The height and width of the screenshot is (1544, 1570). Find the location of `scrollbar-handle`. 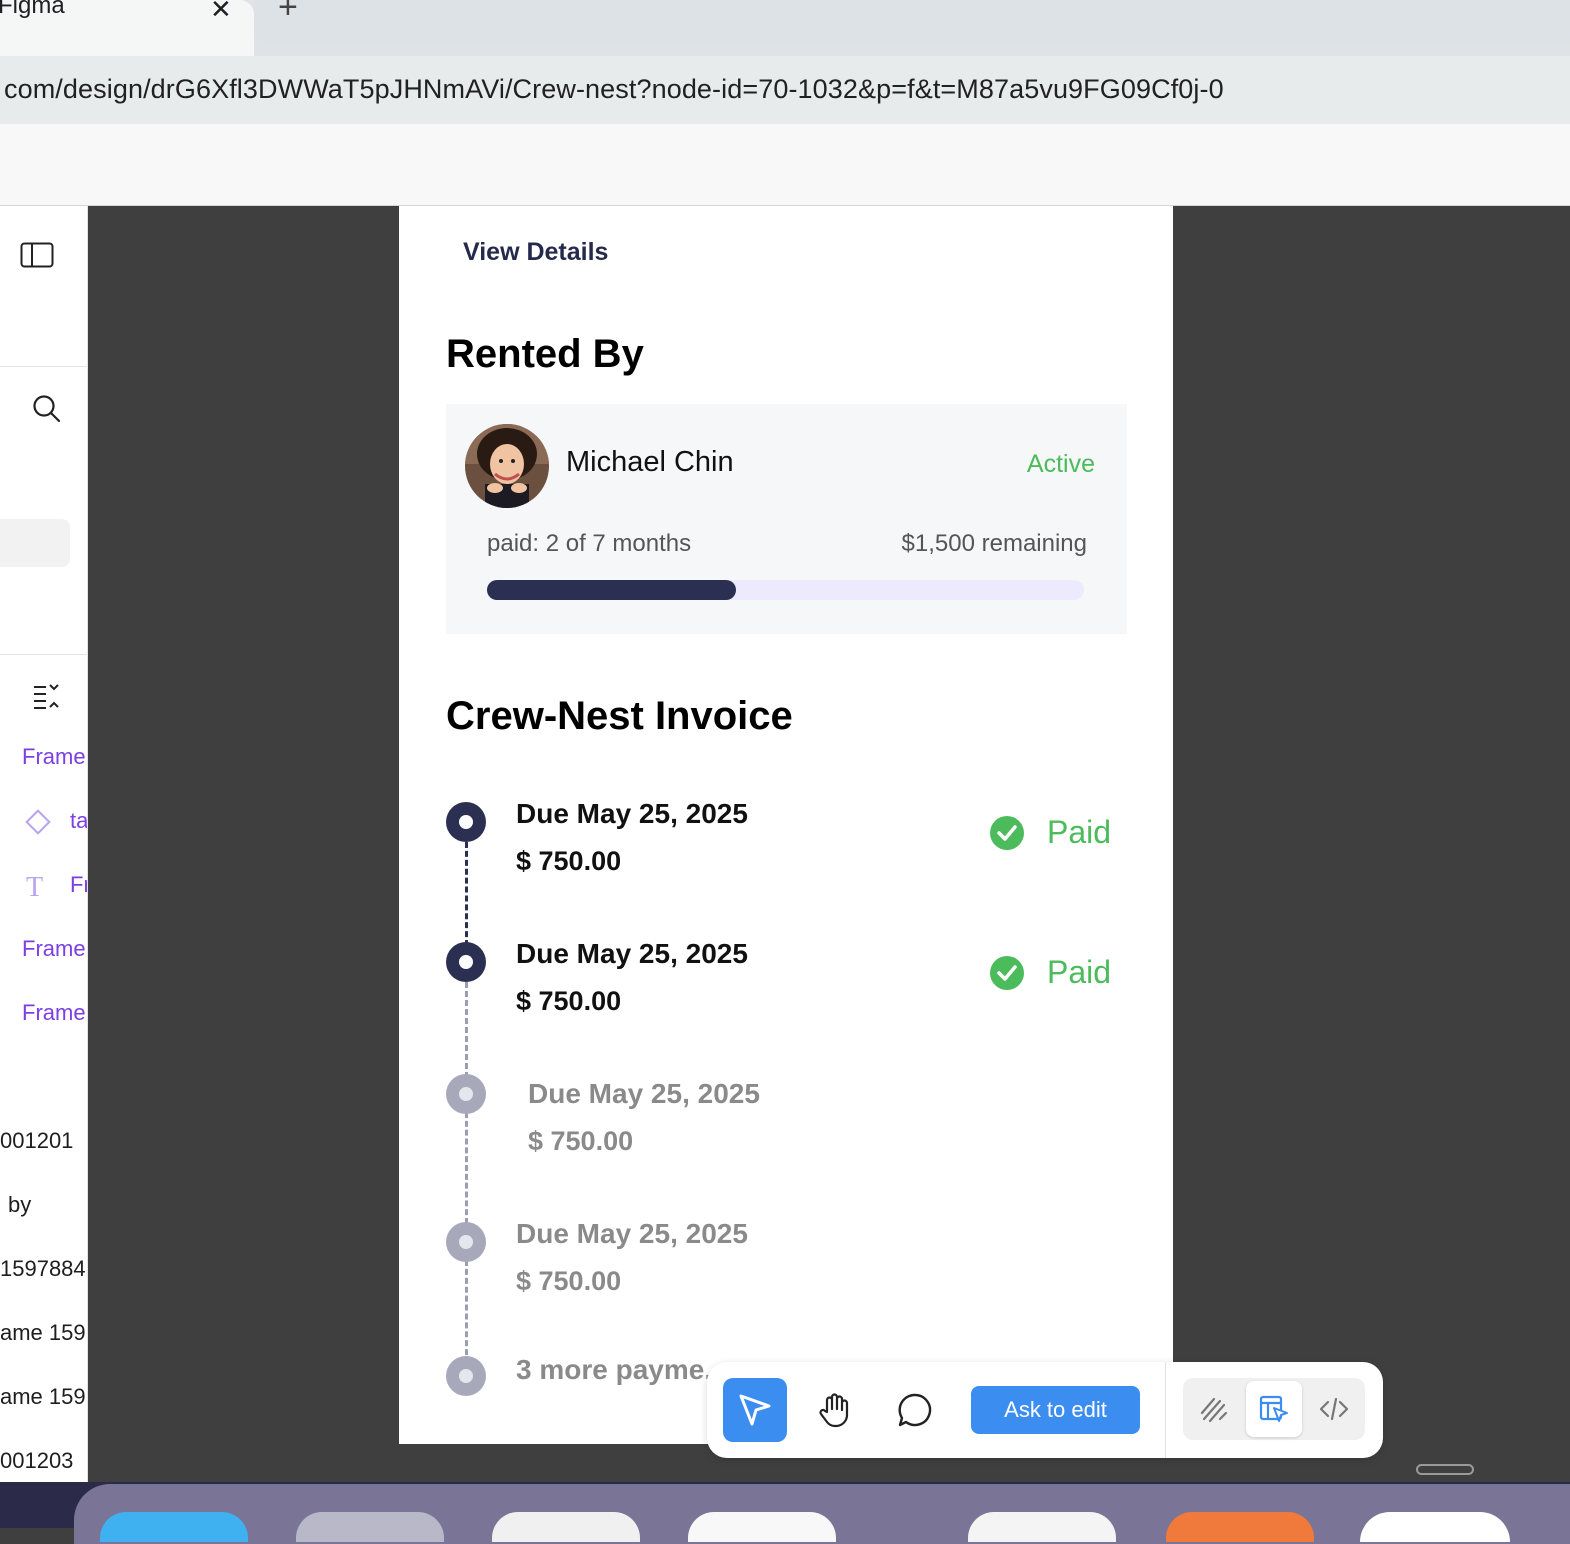

scrollbar-handle is located at coordinates (1445, 1469).